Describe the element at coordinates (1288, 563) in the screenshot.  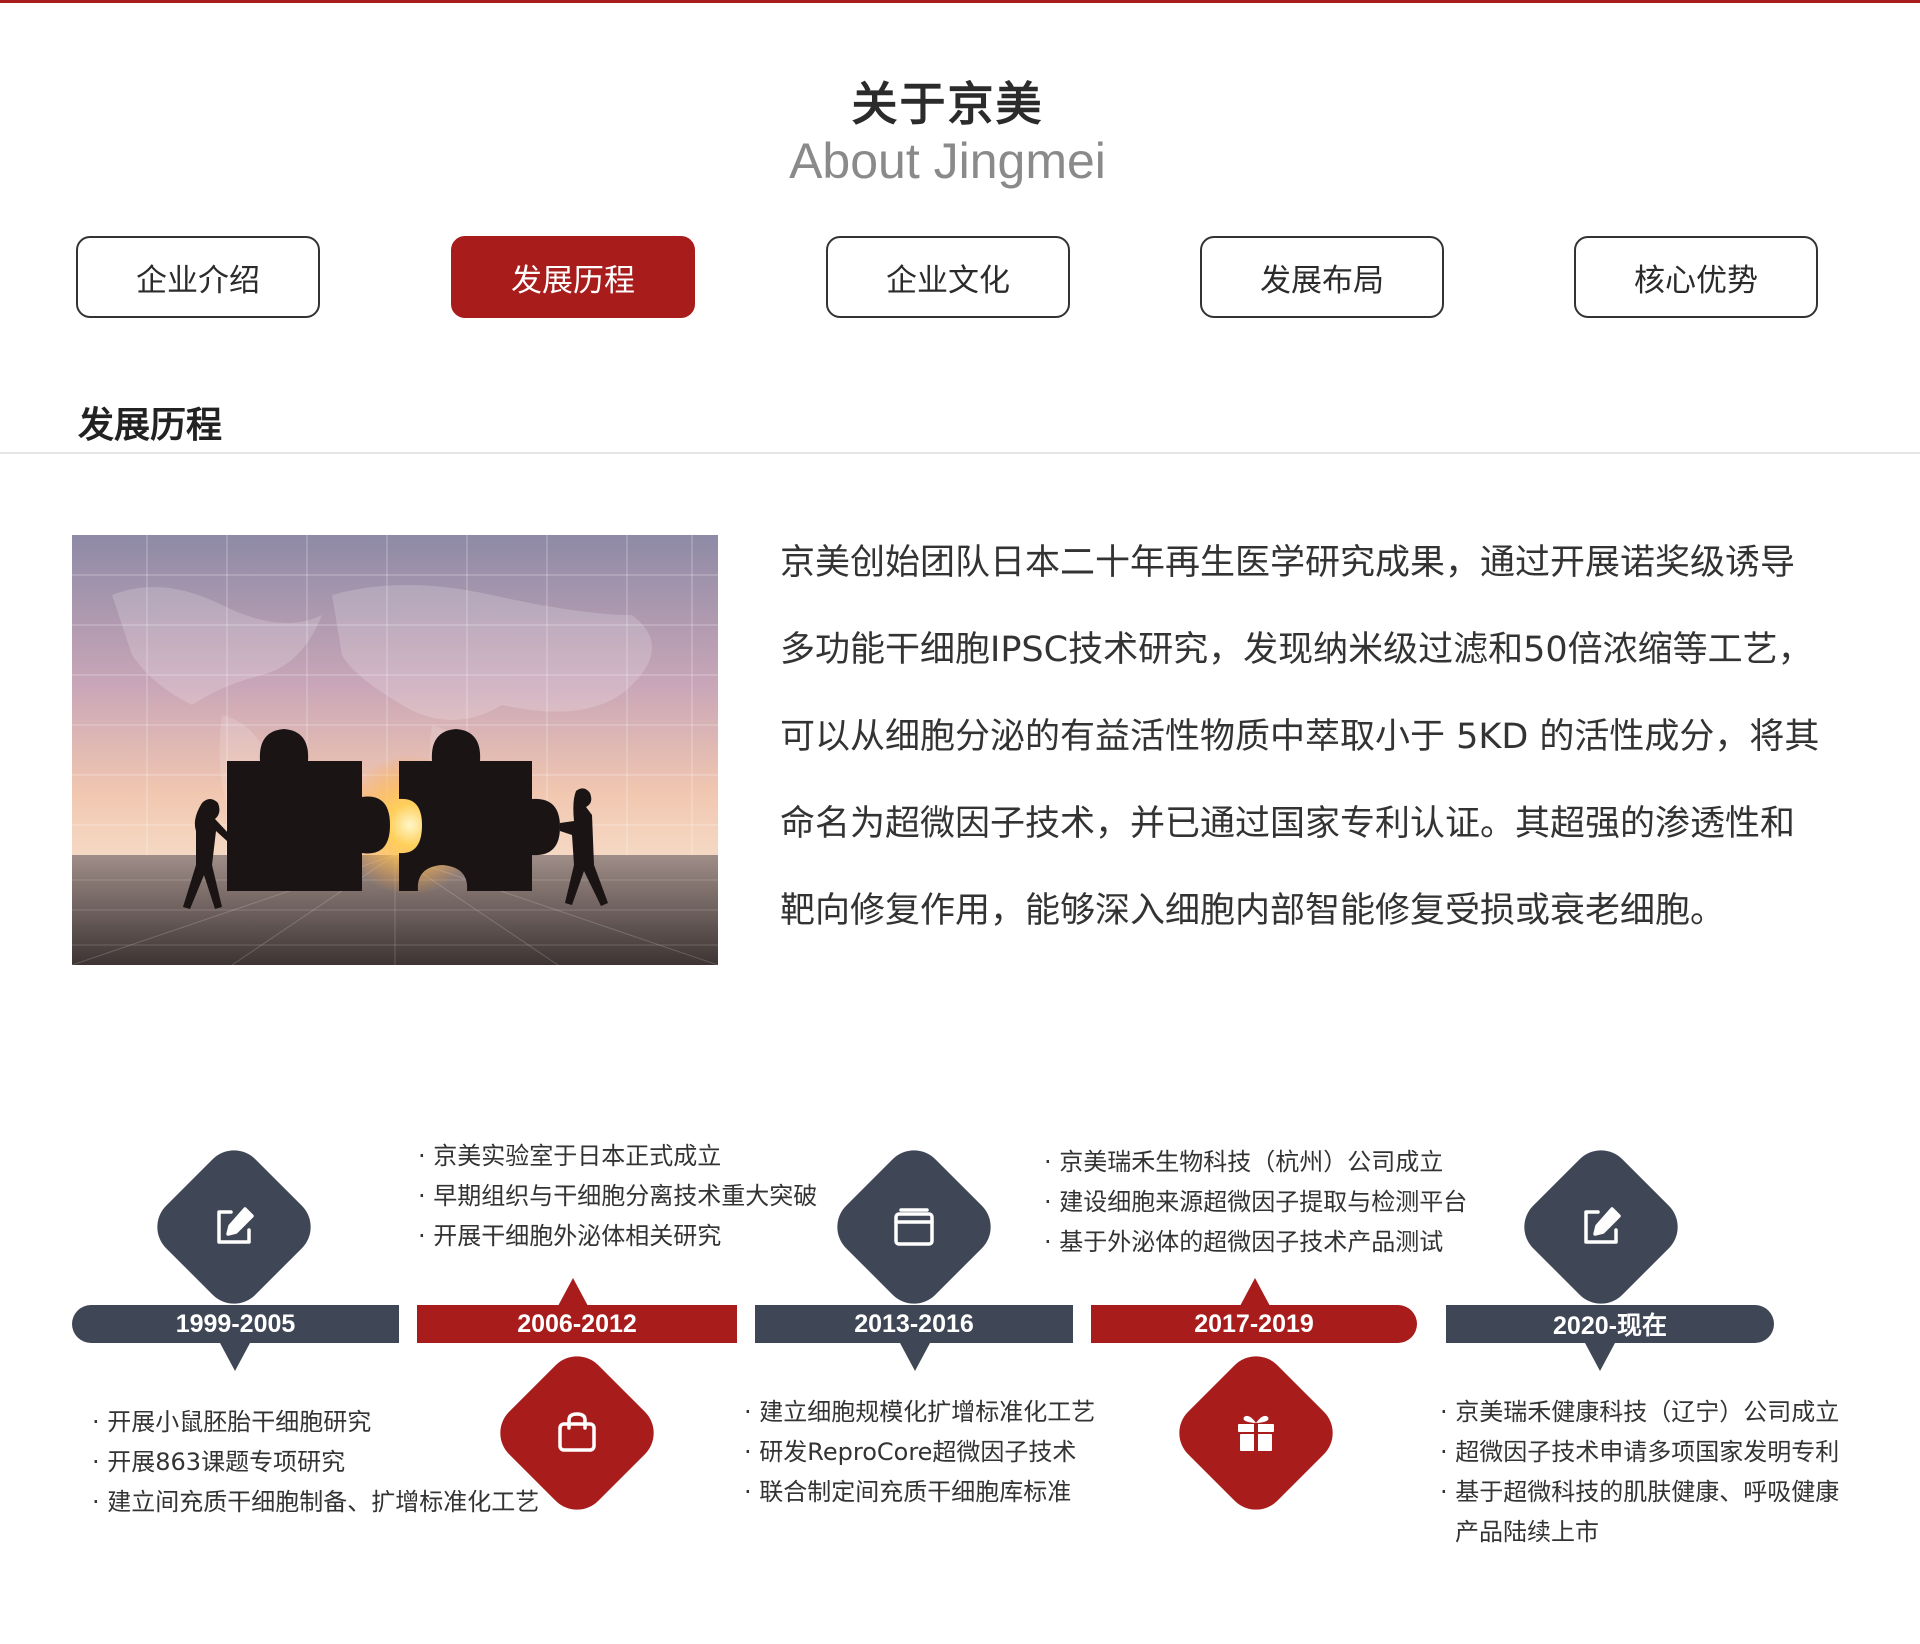
I see `intro-line: 京美创始团队日本二十年再生医学研究成果，通过开展诺奖级诱导` at that location.